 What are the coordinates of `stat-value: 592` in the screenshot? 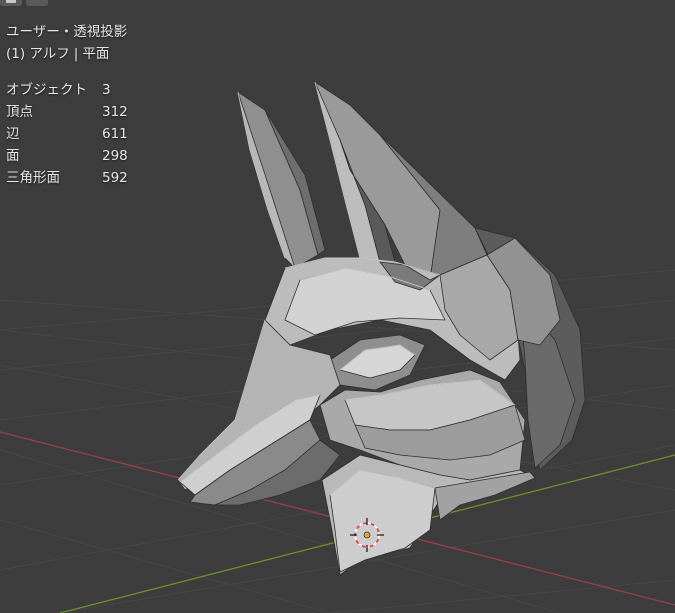 It's located at (115, 178).